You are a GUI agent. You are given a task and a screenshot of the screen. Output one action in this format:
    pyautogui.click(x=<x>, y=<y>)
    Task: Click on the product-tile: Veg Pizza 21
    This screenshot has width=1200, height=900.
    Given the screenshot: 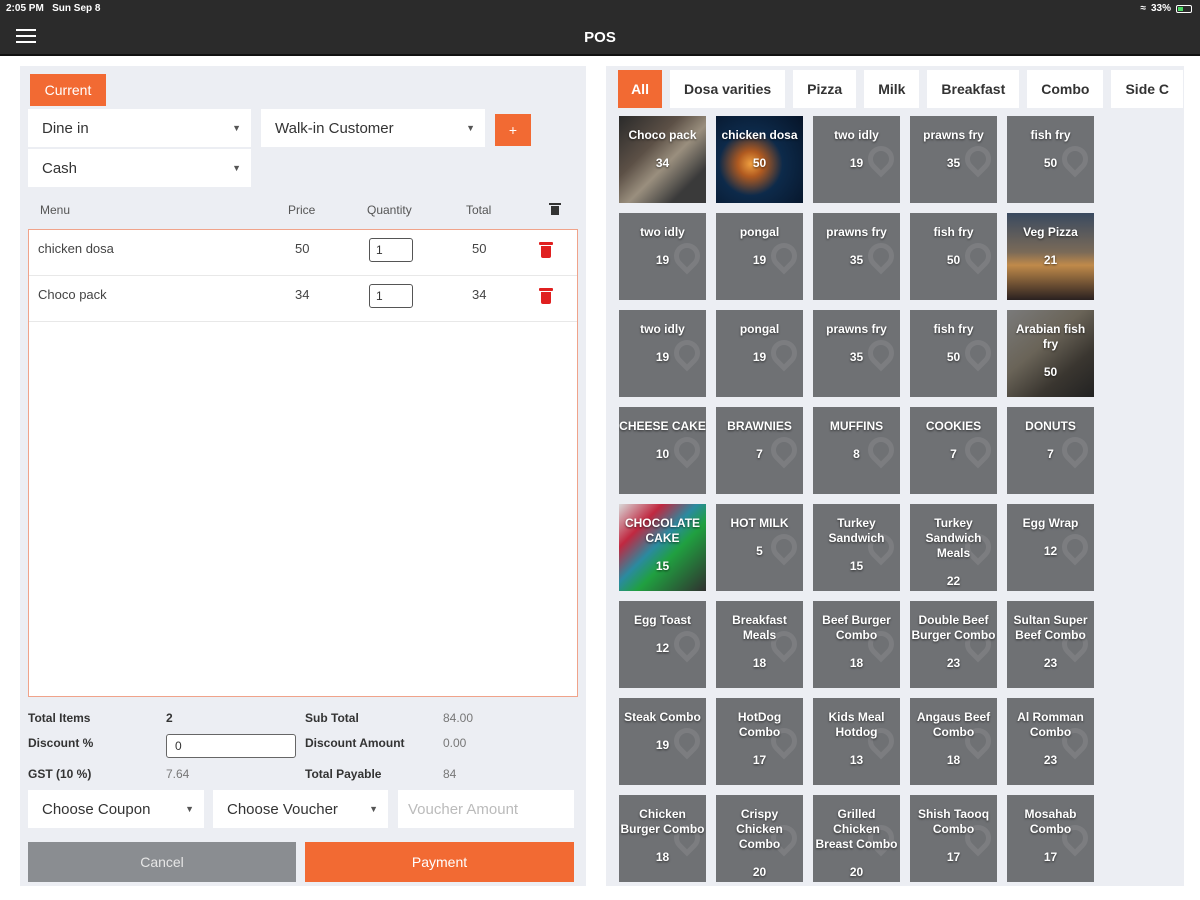 What is the action you would take?
    pyautogui.click(x=1050, y=256)
    